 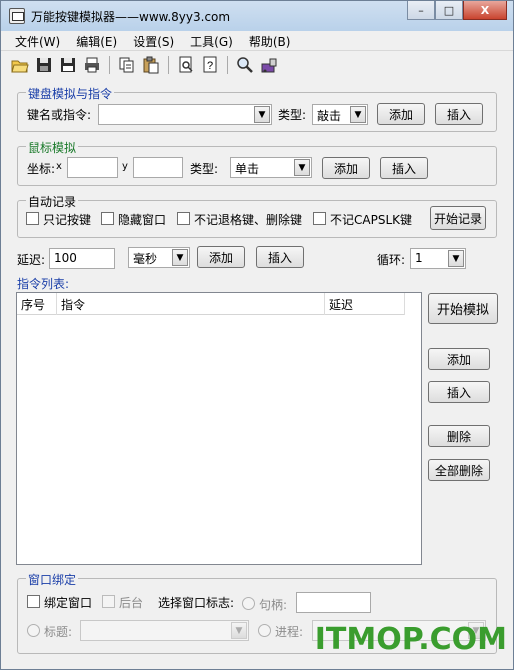 I want to click on bind-group-legend: 窗口绑定, so click(x=52, y=579).